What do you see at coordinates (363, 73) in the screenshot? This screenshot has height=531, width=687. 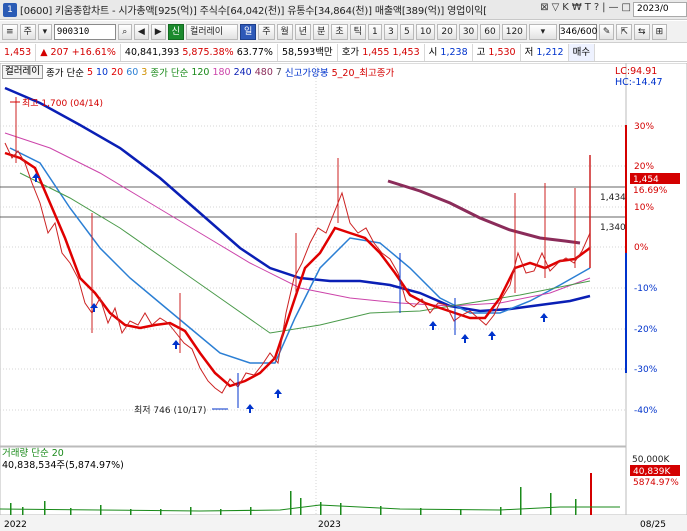 I see `legend-max-close: 5_20_최고종가` at bounding box center [363, 73].